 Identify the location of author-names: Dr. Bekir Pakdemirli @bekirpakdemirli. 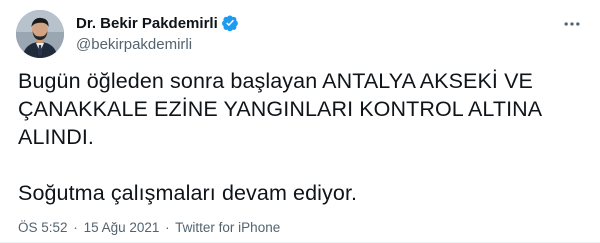
(157, 34).